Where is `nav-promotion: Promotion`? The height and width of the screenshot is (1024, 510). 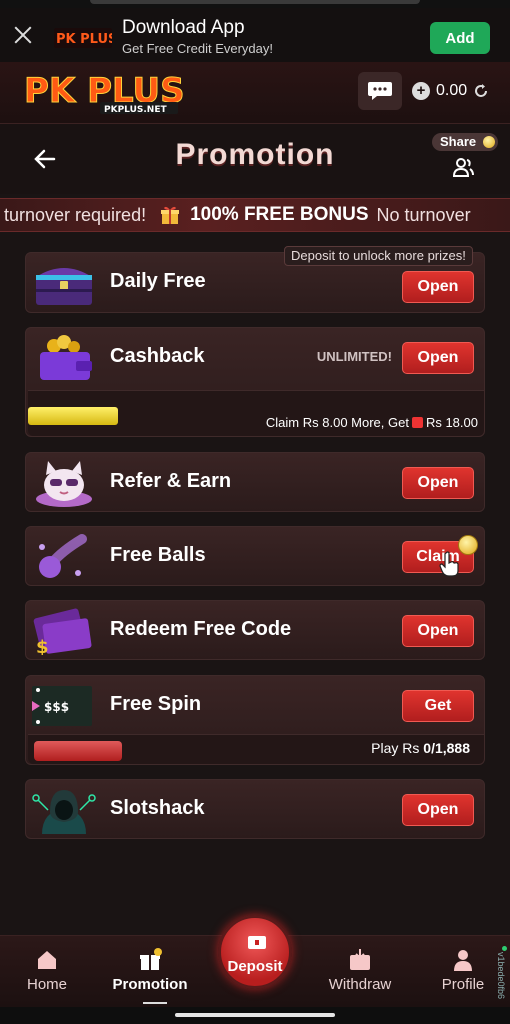 nav-promotion: Promotion is located at coordinates (150, 972).